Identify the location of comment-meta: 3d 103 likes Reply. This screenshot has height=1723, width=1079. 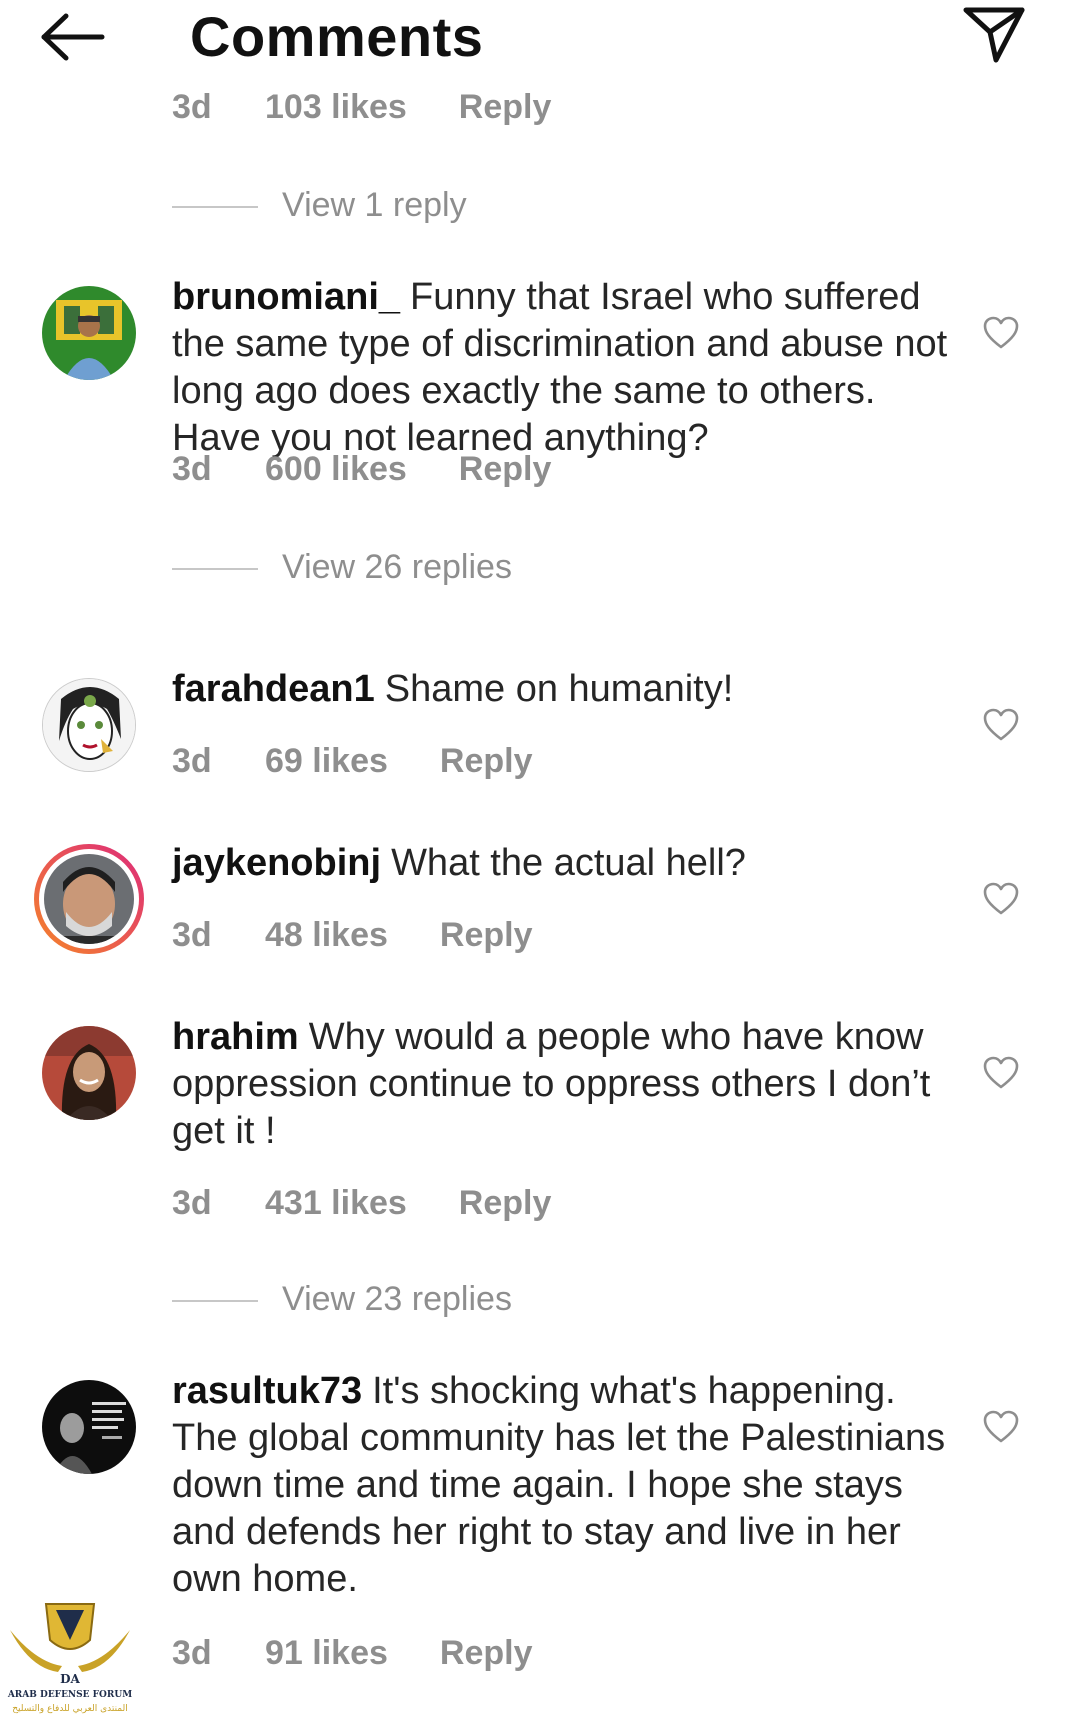
(361, 107).